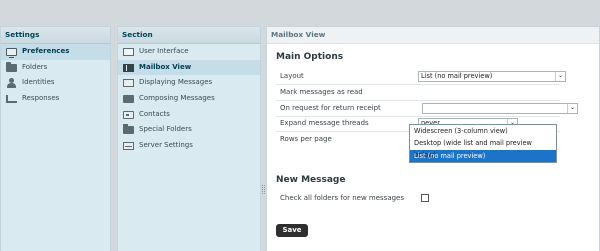 The width and height of the screenshot is (600, 251). Describe the element at coordinates (11, 53) in the screenshot. I see `preferences-icon` at that location.